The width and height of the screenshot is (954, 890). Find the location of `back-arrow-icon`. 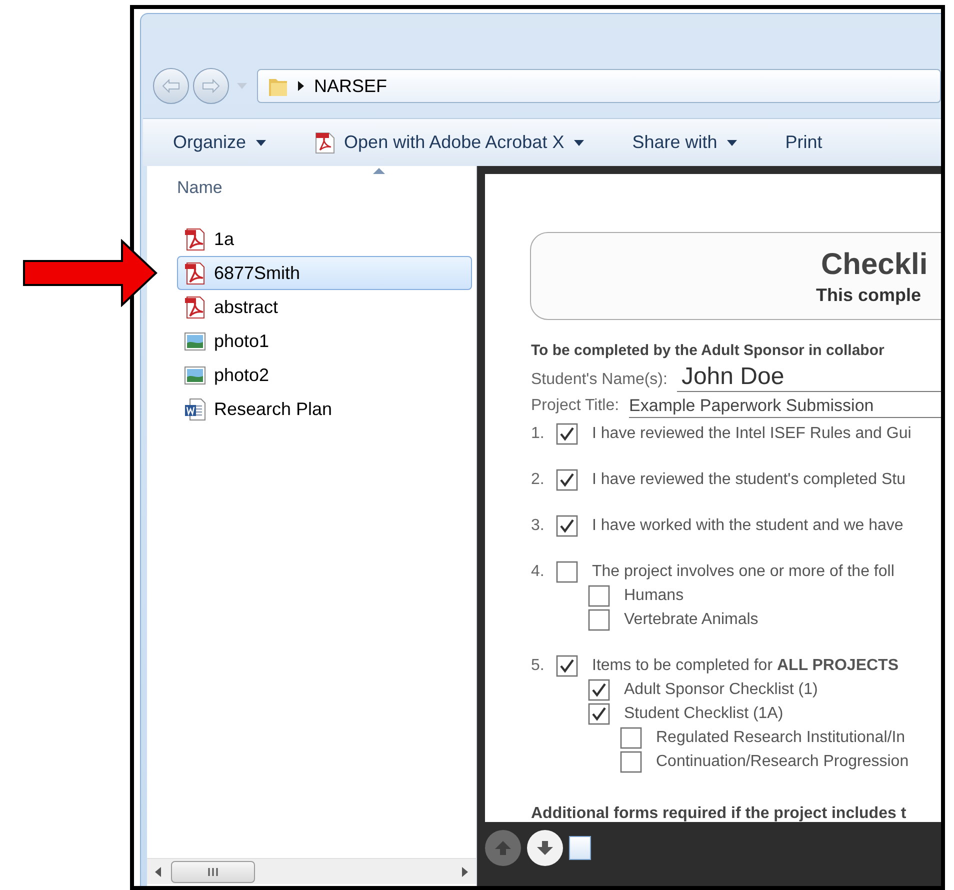

back-arrow-icon is located at coordinates (171, 86).